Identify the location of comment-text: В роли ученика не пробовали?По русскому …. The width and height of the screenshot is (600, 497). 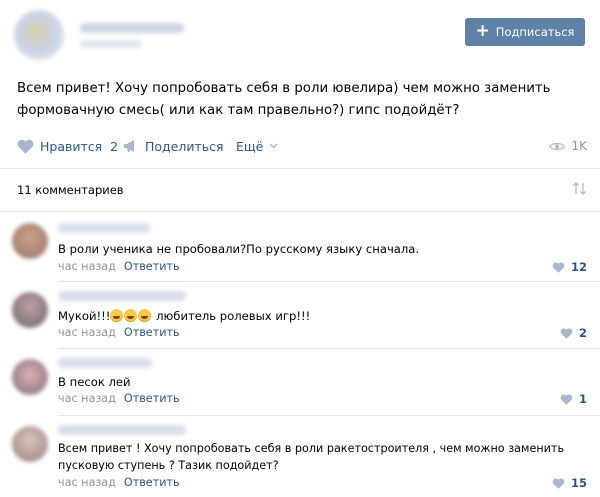
(239, 249).